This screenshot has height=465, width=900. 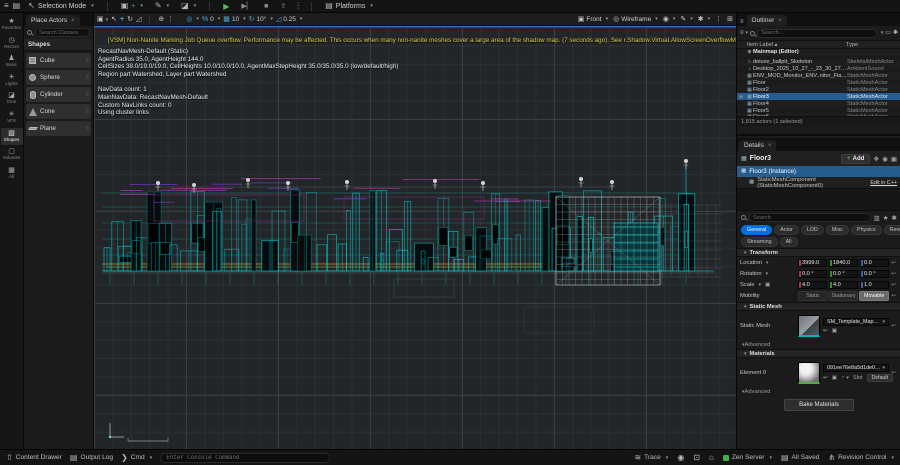 What do you see at coordinates (788, 242) in the screenshot?
I see `filter-chip-all: All` at bounding box center [788, 242].